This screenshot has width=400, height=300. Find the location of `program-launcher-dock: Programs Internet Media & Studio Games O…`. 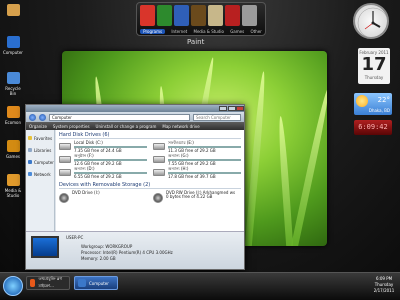

program-launcher-dock: Programs Internet Media & Studio Games O… is located at coordinates (201, 19).